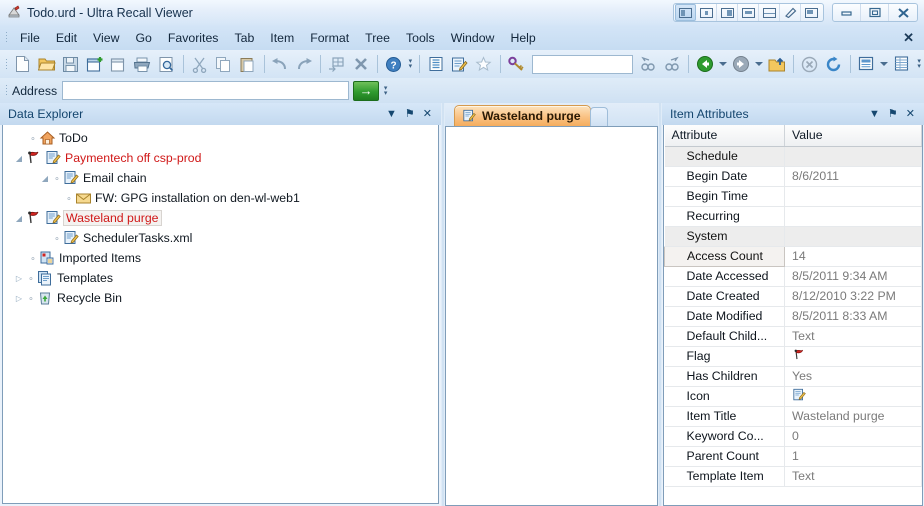 The width and height of the screenshot is (924, 506). Describe the element at coordinates (672, 64) in the screenshot. I see `find-next-button` at that location.